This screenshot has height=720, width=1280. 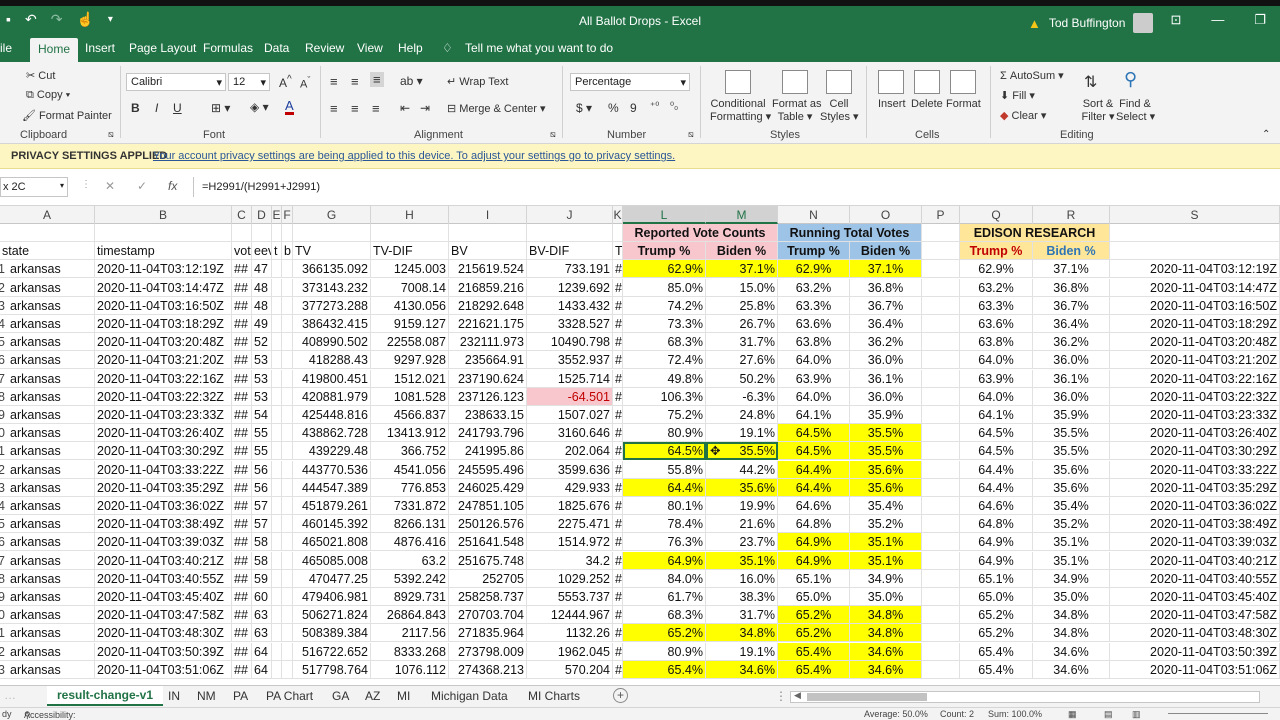 I want to click on cell-edison-biden: 35.5%, so click(x=1071, y=451).